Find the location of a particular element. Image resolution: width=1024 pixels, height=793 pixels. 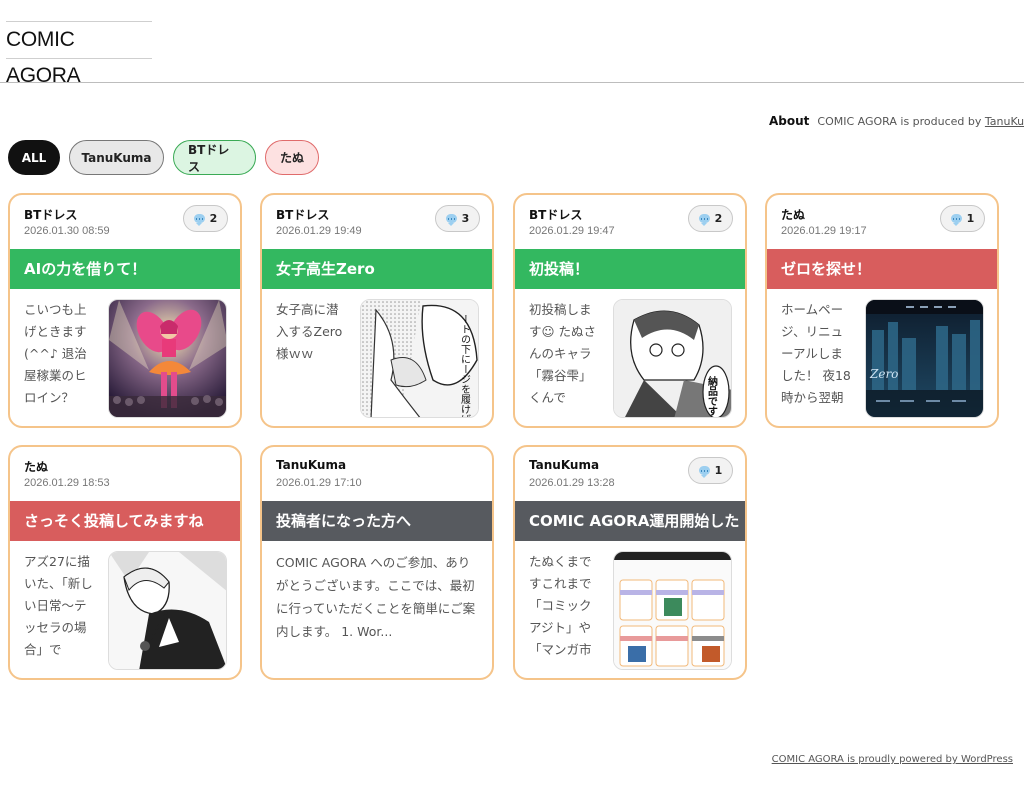

filter-tanu: たぬ is located at coordinates (292, 157).